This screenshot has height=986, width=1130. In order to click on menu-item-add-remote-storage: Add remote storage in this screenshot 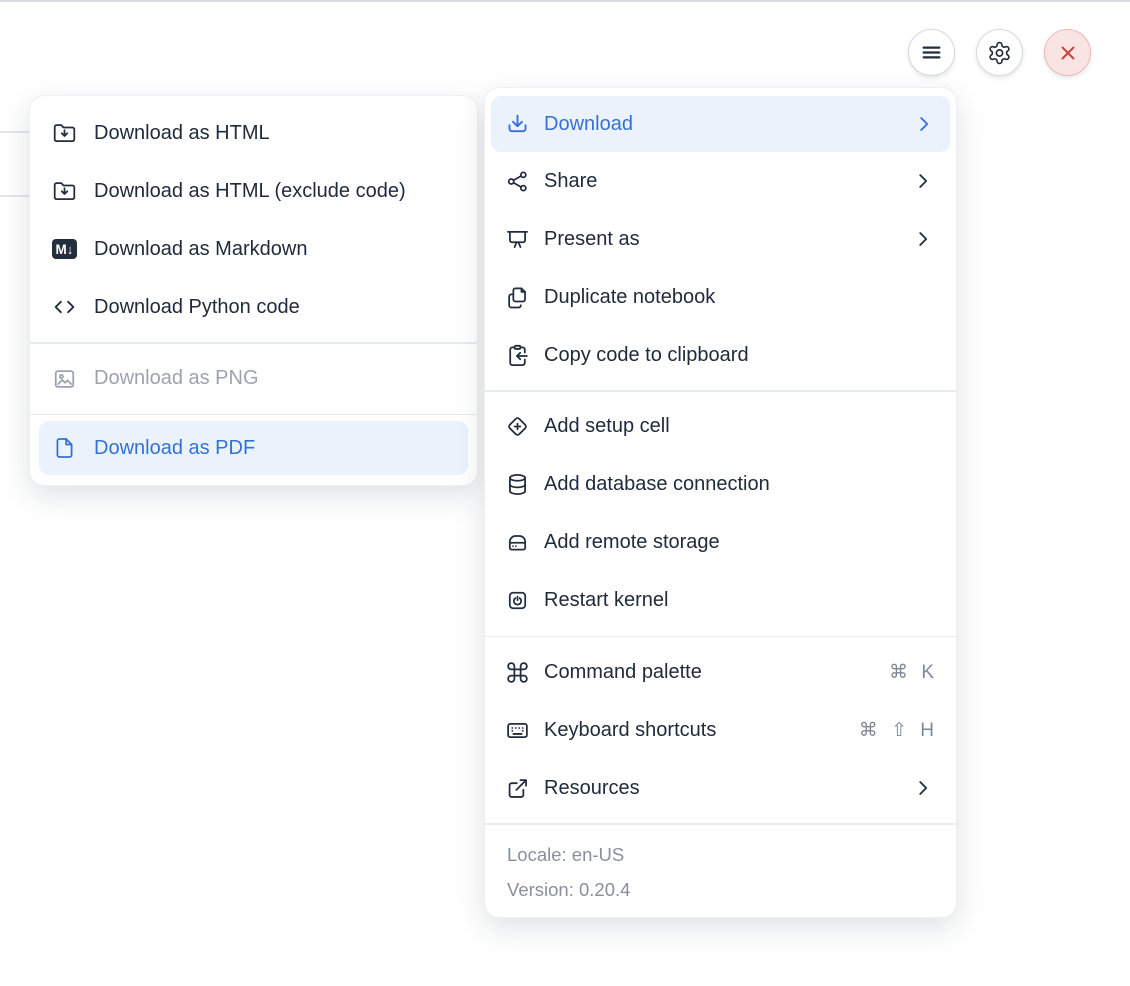, I will do `click(720, 543)`.